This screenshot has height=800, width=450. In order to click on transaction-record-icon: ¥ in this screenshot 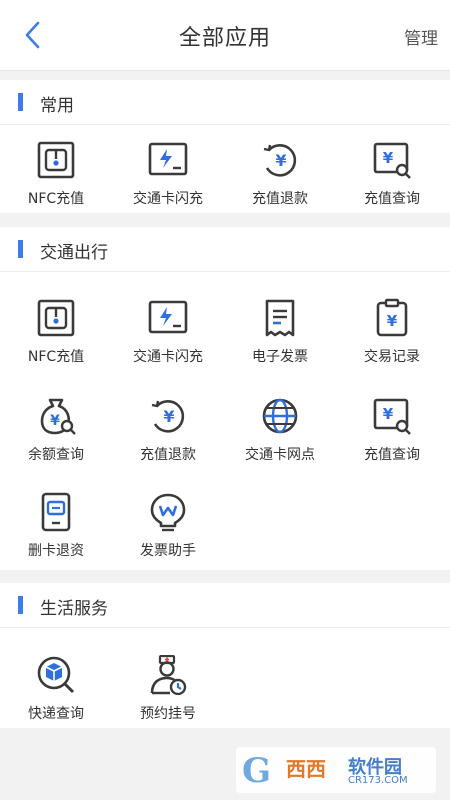, I will do `click(392, 317)`.